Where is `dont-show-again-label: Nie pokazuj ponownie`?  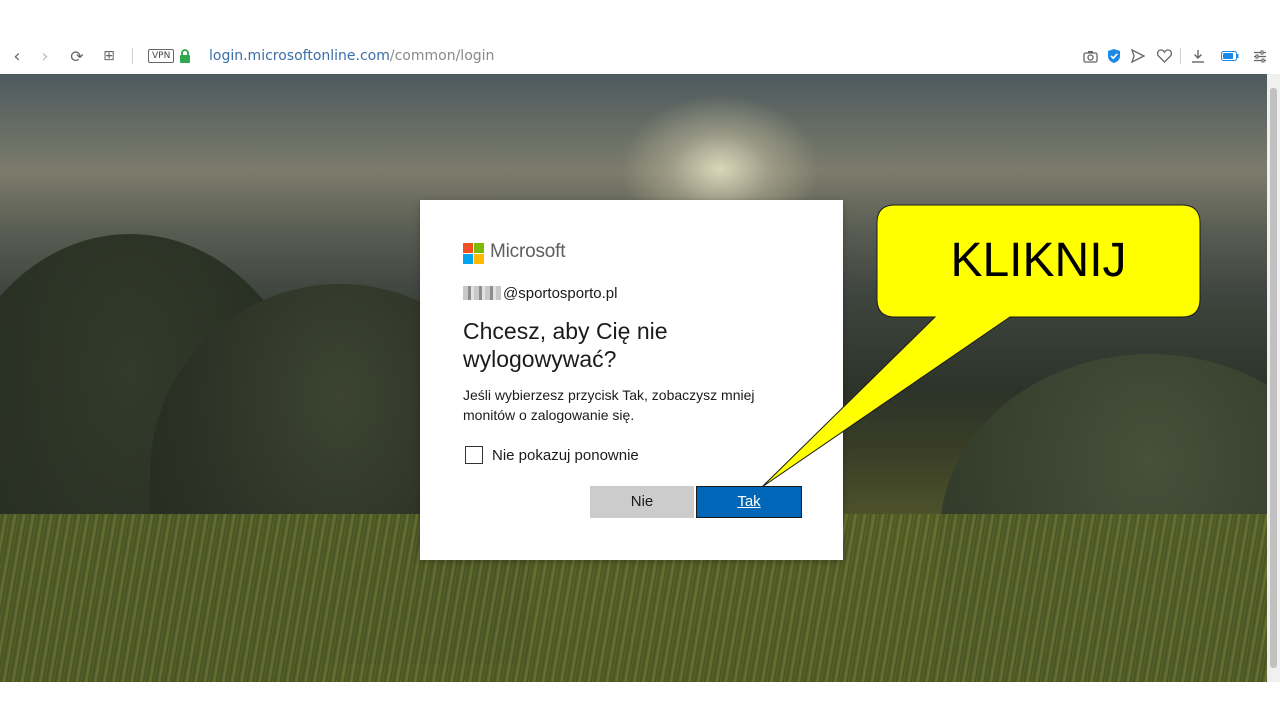
dont-show-again-label: Nie pokazuj ponownie is located at coordinates (565, 455).